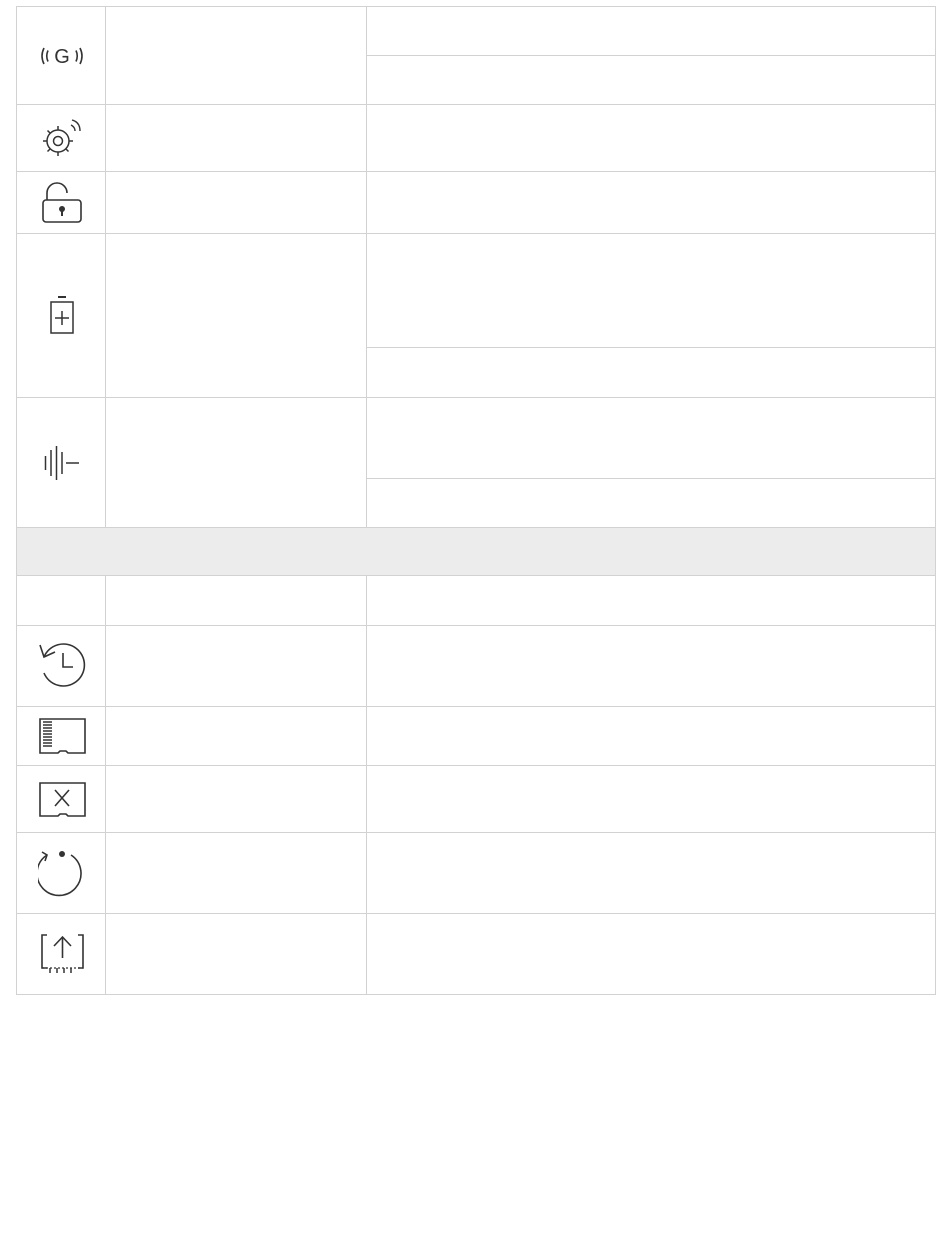  I want to click on gear-wireless-icon, so click(62, 138).